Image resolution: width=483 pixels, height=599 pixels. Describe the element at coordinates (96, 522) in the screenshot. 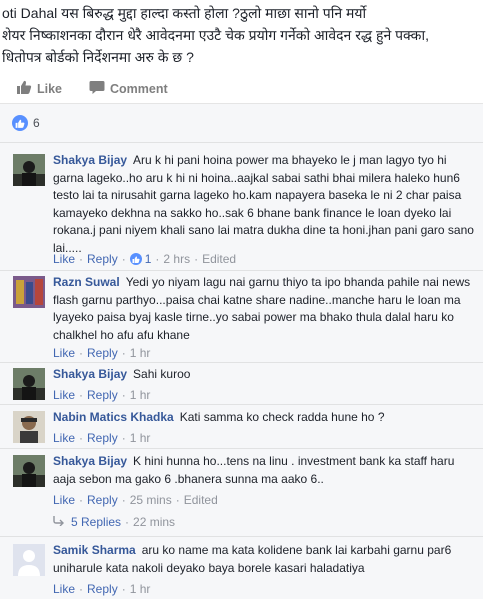

I see `replies-link: 5 Replies` at that location.